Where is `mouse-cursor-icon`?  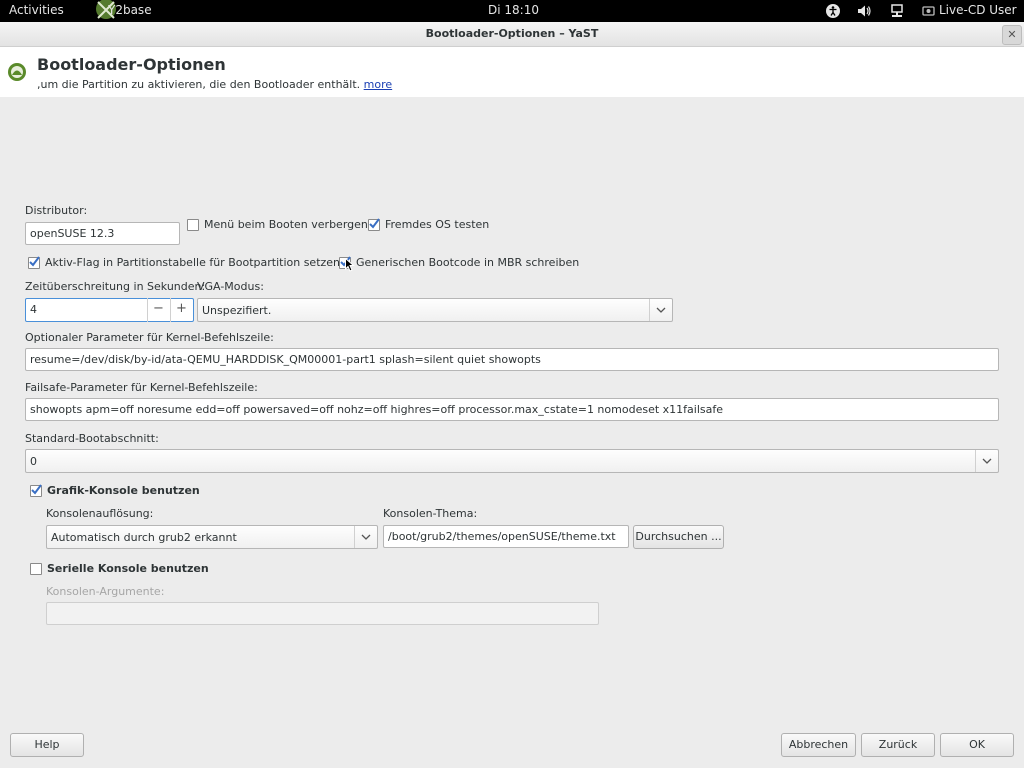 mouse-cursor-icon is located at coordinates (350, 266).